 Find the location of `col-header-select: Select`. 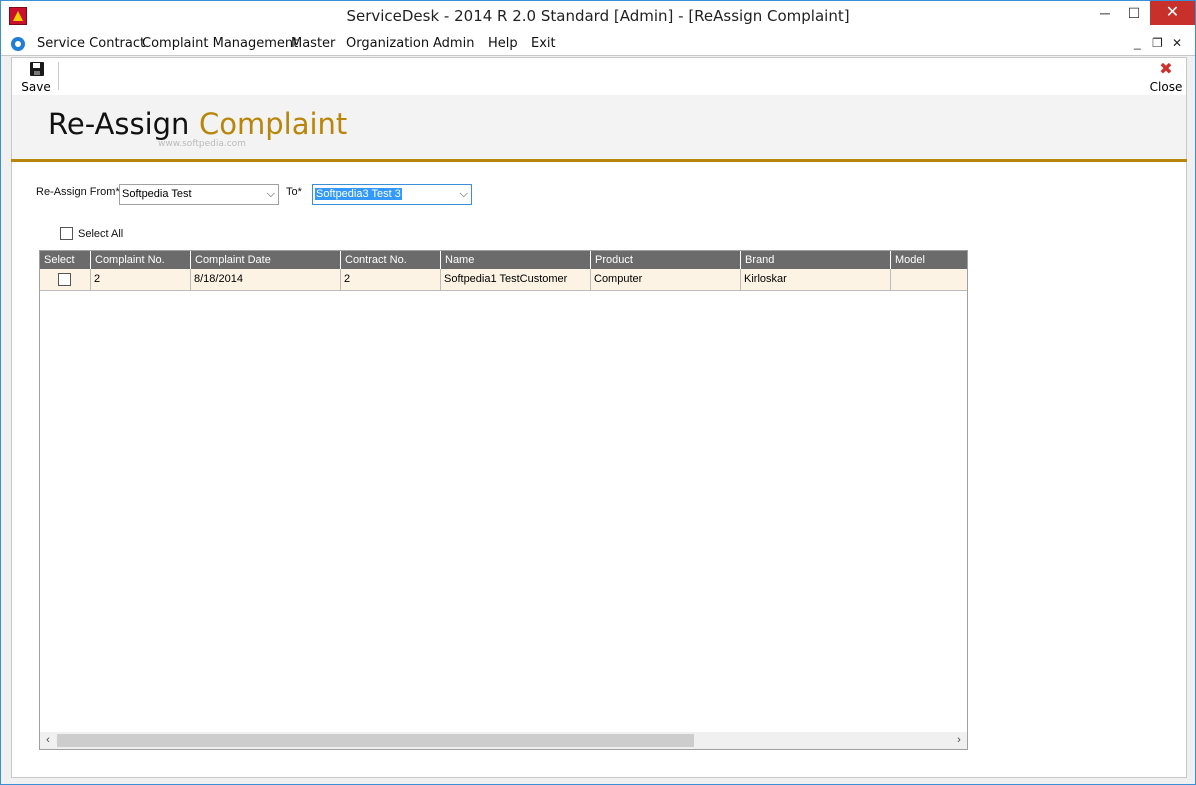

col-header-select: Select is located at coordinates (65, 260).